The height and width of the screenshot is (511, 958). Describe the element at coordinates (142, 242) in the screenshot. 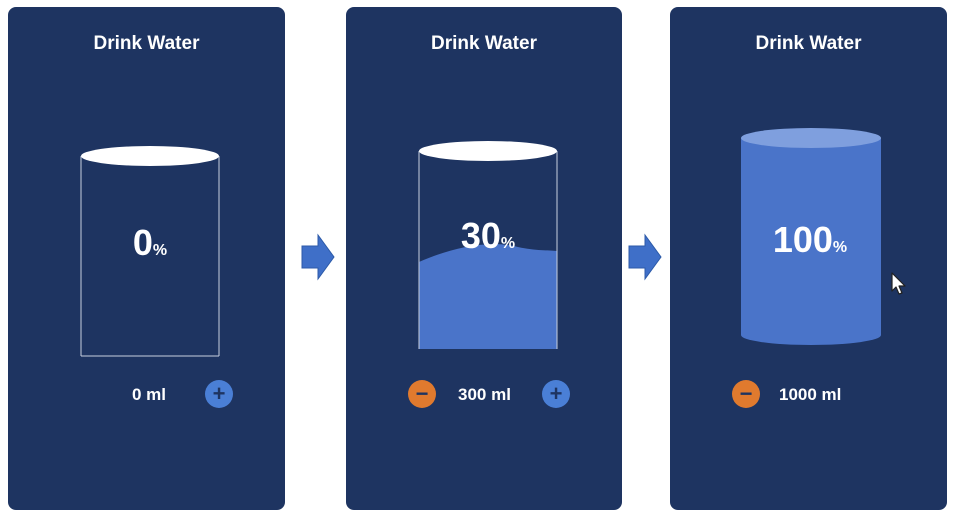

I see `percent-value: 0` at that location.